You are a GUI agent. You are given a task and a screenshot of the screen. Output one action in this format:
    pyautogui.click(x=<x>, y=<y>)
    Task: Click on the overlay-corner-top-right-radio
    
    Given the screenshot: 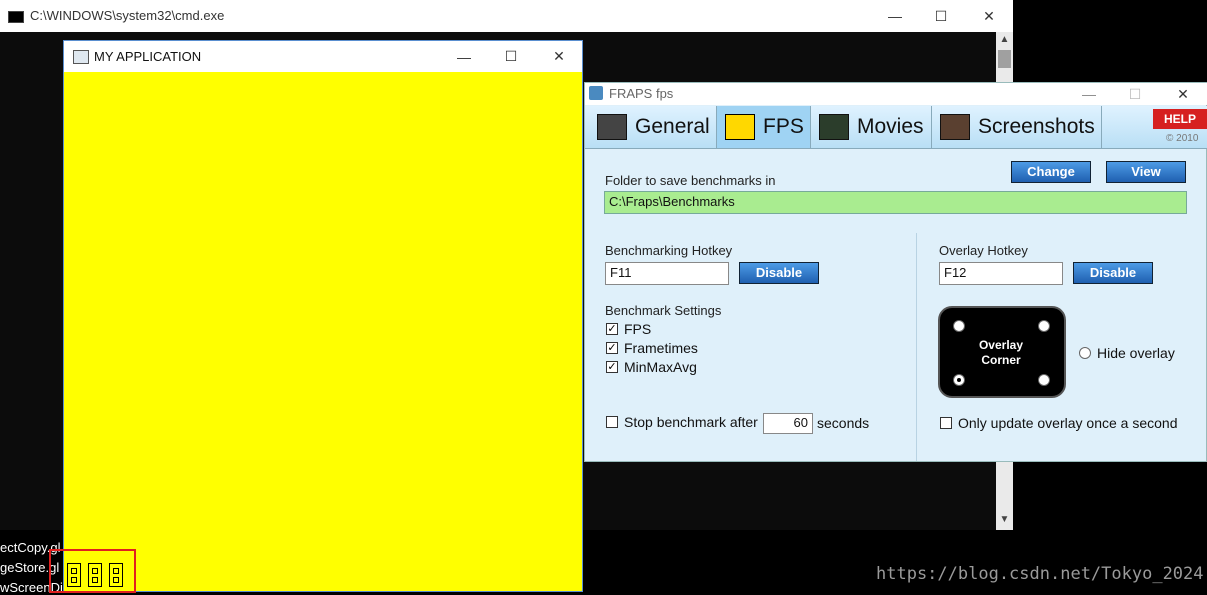 What is the action you would take?
    pyautogui.click(x=1044, y=326)
    